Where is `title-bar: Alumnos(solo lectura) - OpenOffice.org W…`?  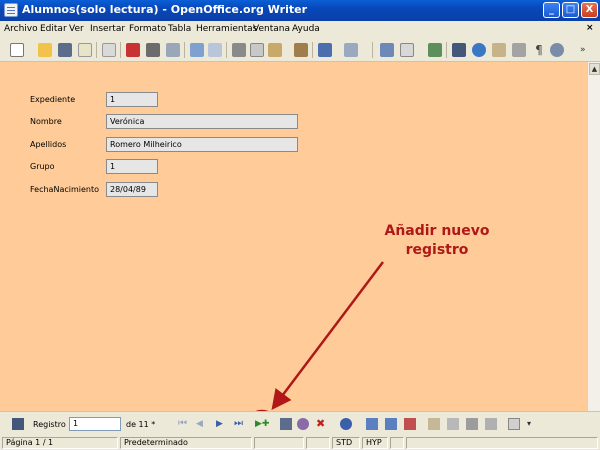 title-bar: Alumnos(solo lectura) - OpenOffice.org W… is located at coordinates (300, 10).